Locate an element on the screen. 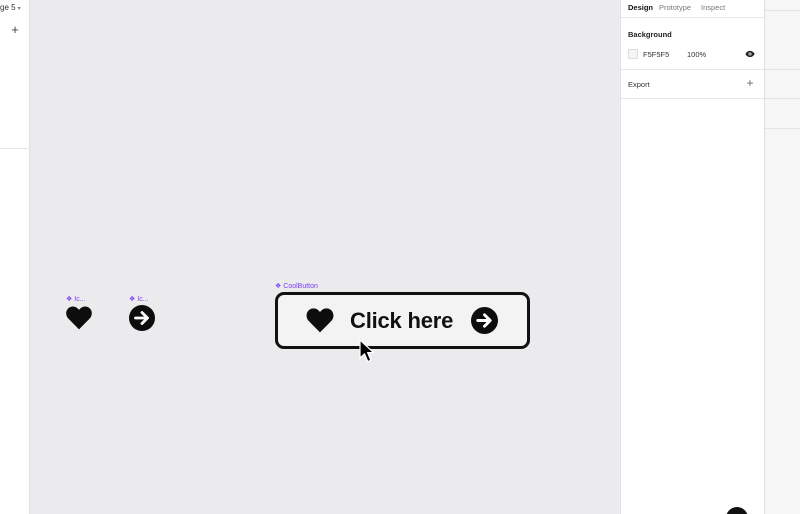 The width and height of the screenshot is (800, 514). background-section-title: Background is located at coordinates (650, 34).